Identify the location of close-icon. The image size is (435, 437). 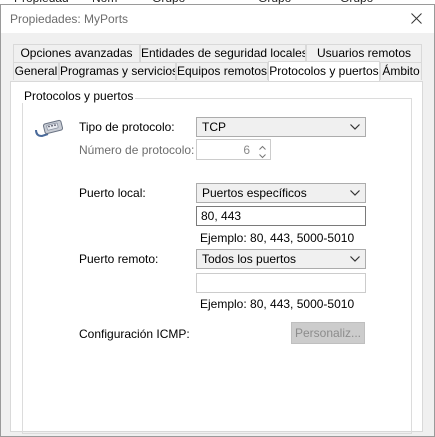
(416, 18).